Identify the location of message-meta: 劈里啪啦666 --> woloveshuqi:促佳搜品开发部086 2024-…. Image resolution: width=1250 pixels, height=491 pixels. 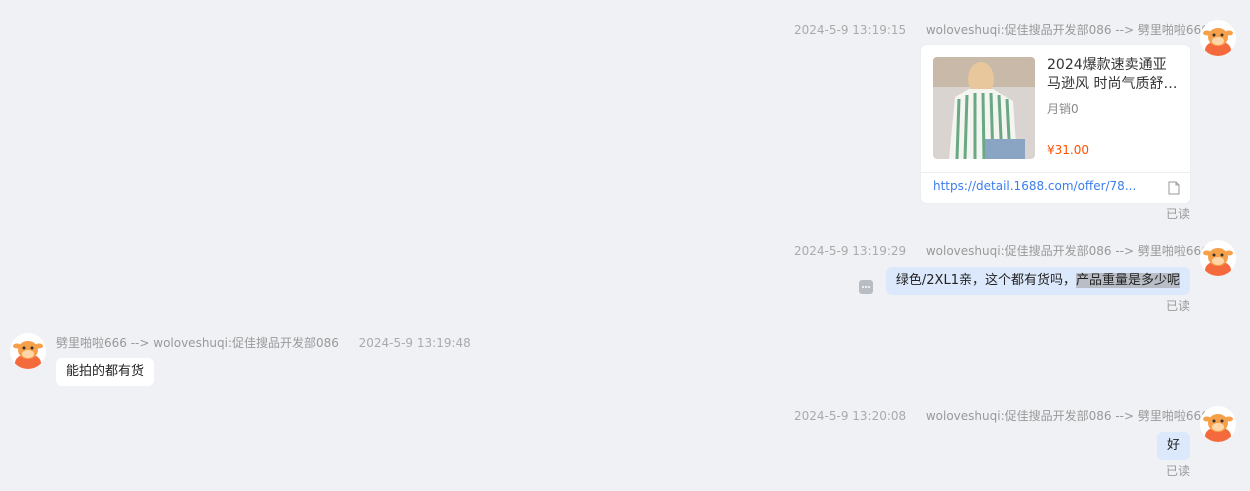
(263, 342).